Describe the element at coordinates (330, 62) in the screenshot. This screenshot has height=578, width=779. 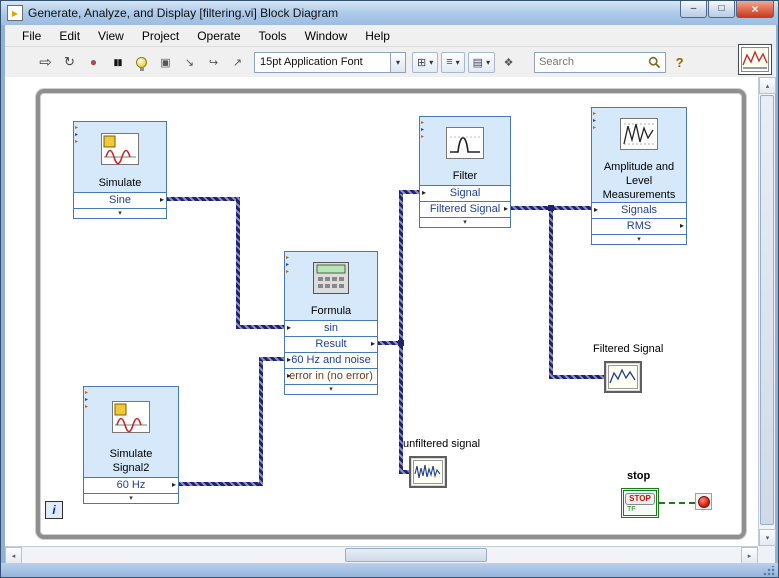
I see `font-selector: 15pt Application Font ▾` at that location.